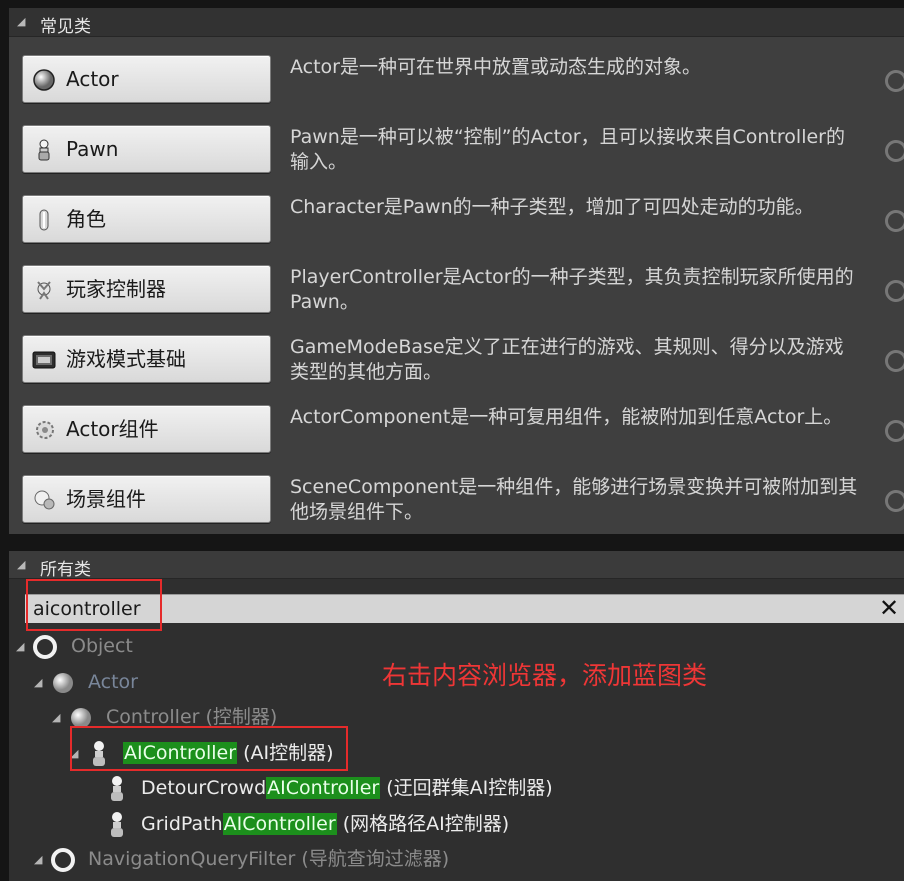 Image resolution: width=904 pixels, height=881 pixels. I want to click on class-button-label: Actor, so click(92, 79).